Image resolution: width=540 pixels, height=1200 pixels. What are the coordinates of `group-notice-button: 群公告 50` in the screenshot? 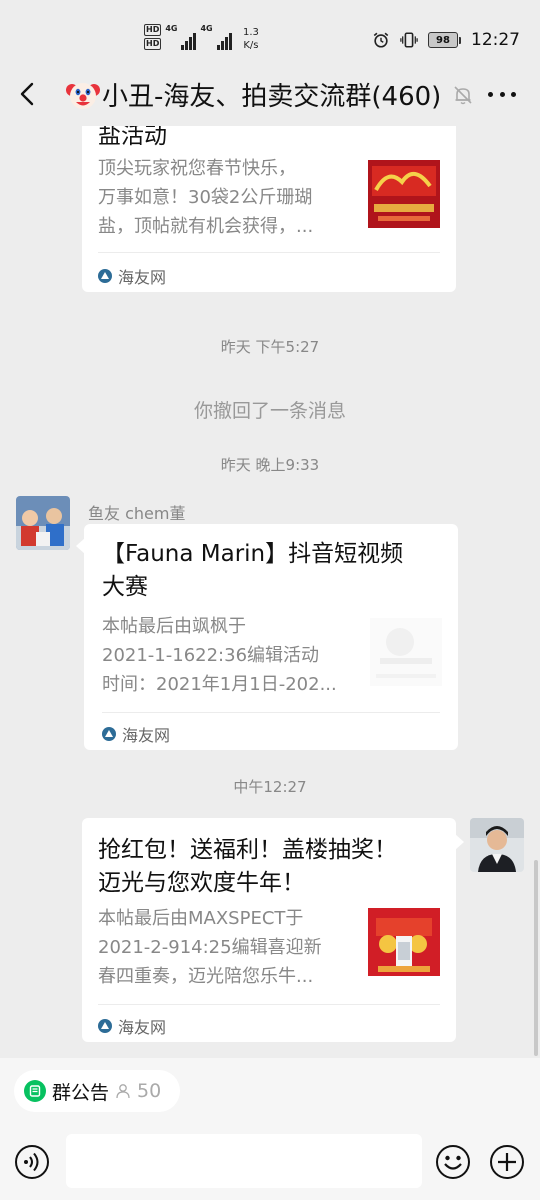 It's located at (97, 1091).